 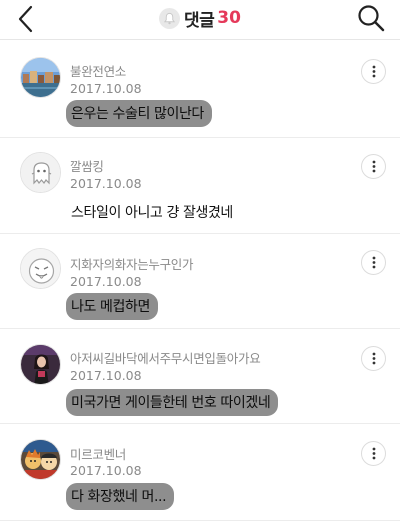 I want to click on comment-author: 지화자의화자는누구인가, so click(x=132, y=263).